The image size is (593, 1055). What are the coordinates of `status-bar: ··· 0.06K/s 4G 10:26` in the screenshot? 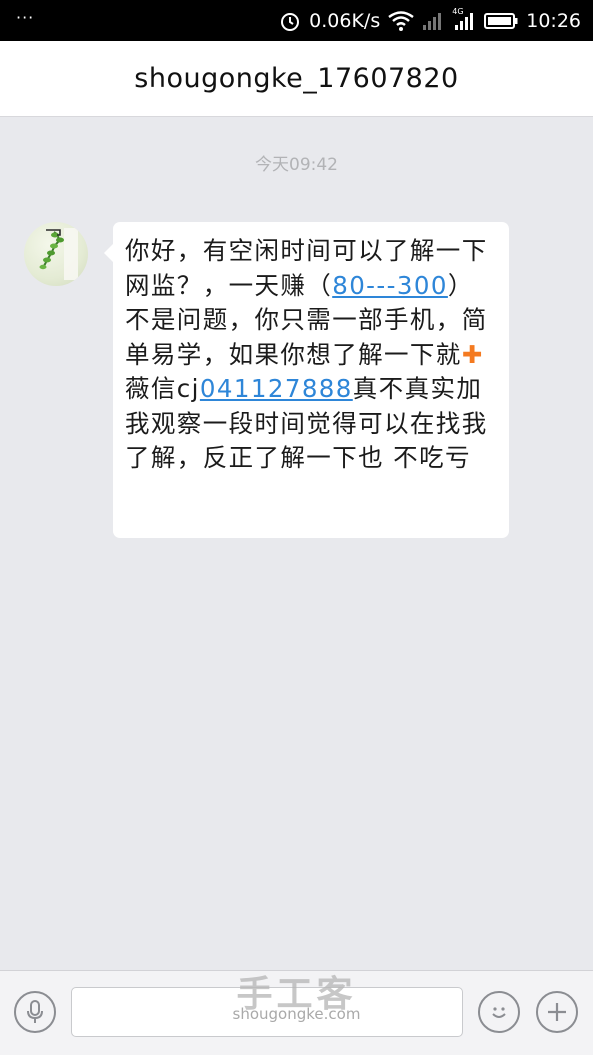 It's located at (296, 20).